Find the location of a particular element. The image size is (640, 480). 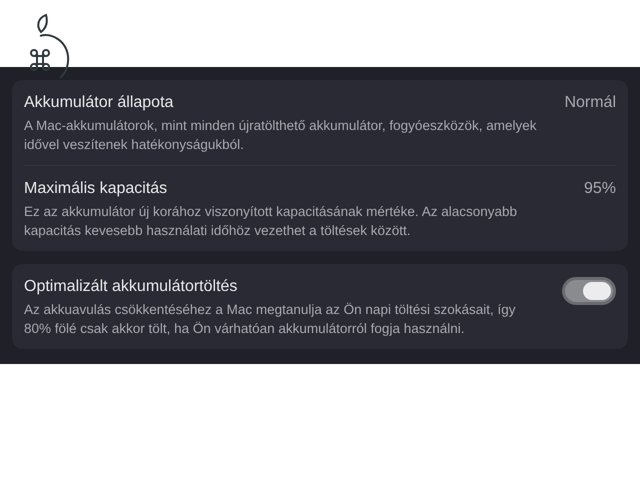

setting-value: Normál is located at coordinates (590, 103).